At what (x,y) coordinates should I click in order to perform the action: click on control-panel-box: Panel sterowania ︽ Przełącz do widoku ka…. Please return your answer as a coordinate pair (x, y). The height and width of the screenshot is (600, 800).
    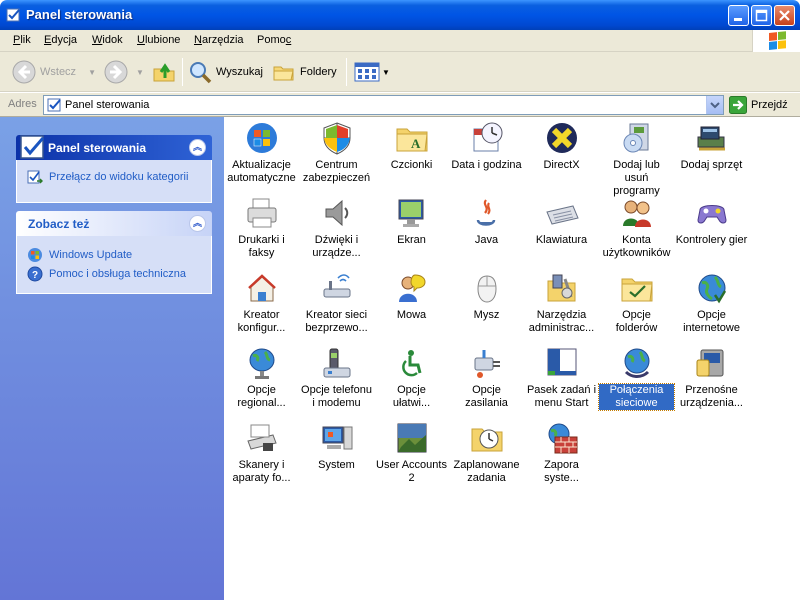
    Looking at the image, I should click on (114, 169).